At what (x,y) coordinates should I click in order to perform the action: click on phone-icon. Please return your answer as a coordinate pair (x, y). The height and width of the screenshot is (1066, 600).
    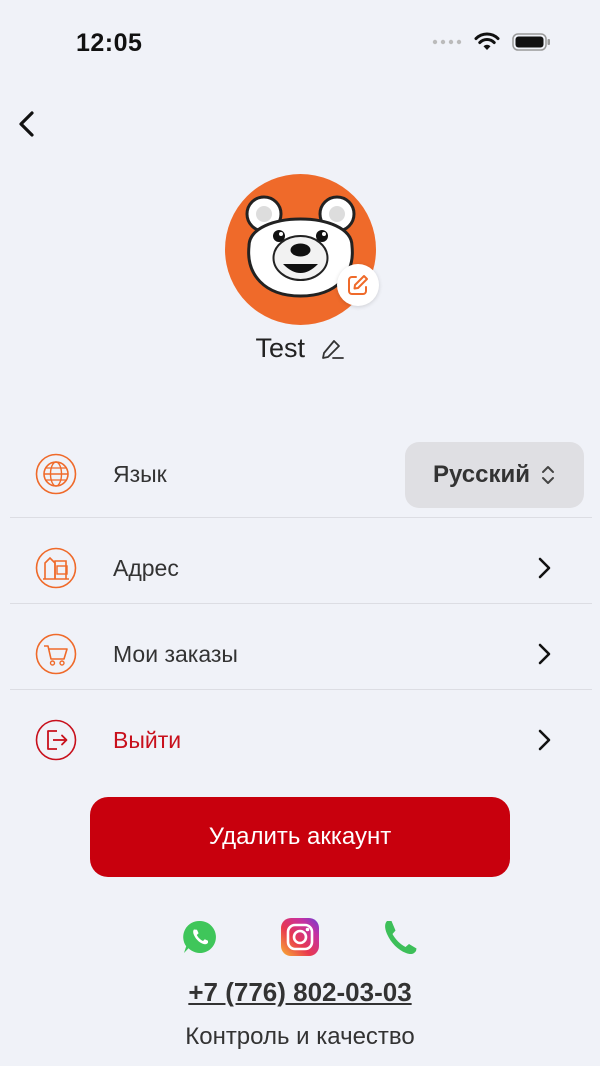
    Looking at the image, I should click on (401, 938).